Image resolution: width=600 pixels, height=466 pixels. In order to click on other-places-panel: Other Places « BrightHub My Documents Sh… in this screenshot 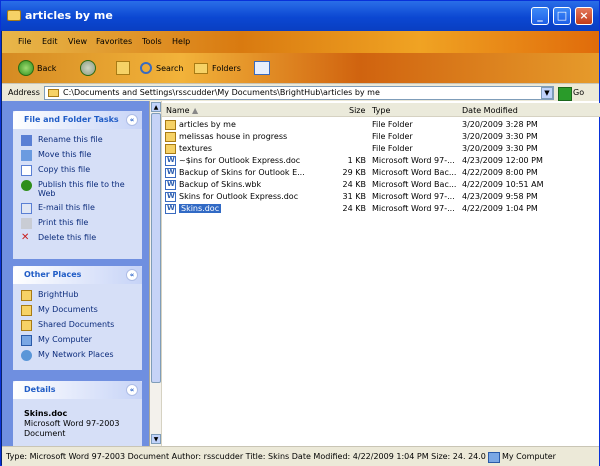, I will do `click(77, 318)`.